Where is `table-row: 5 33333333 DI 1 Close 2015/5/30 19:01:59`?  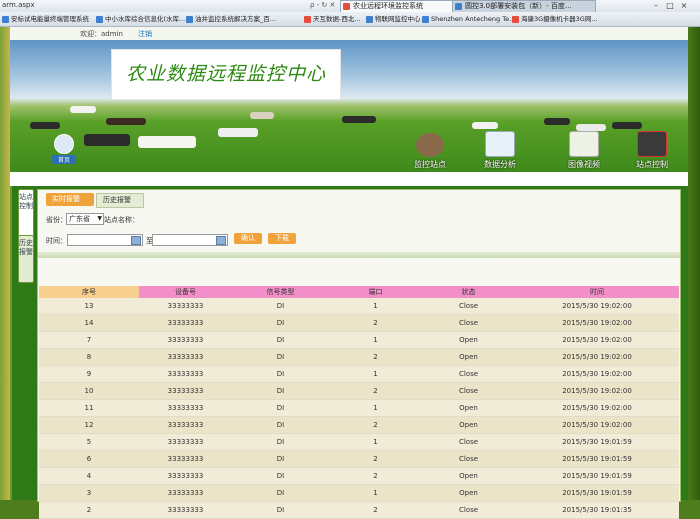
table-row: 5 33333333 DI 1 Close 2015/5/30 19:01:59 is located at coordinates (359, 442).